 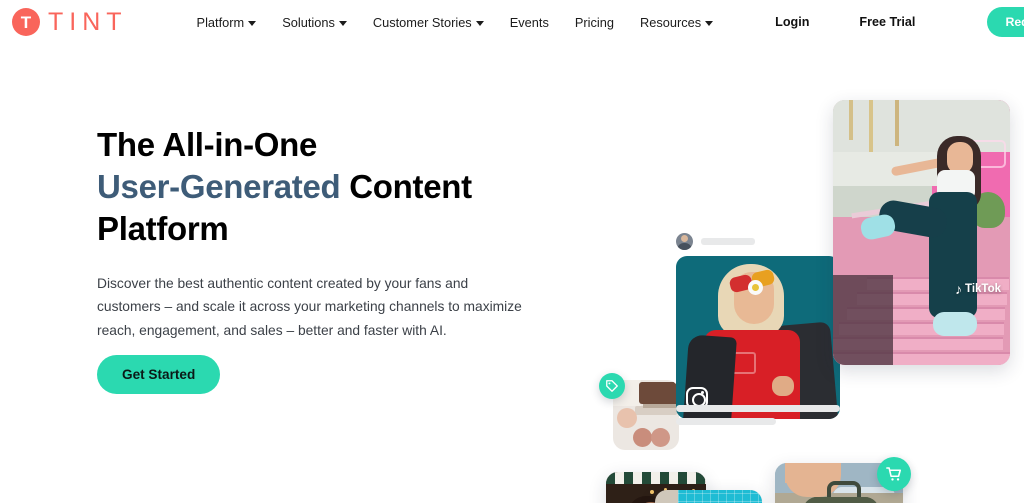 What do you see at coordinates (163, 228) in the screenshot?
I see `headline-line-3: Platform` at bounding box center [163, 228].